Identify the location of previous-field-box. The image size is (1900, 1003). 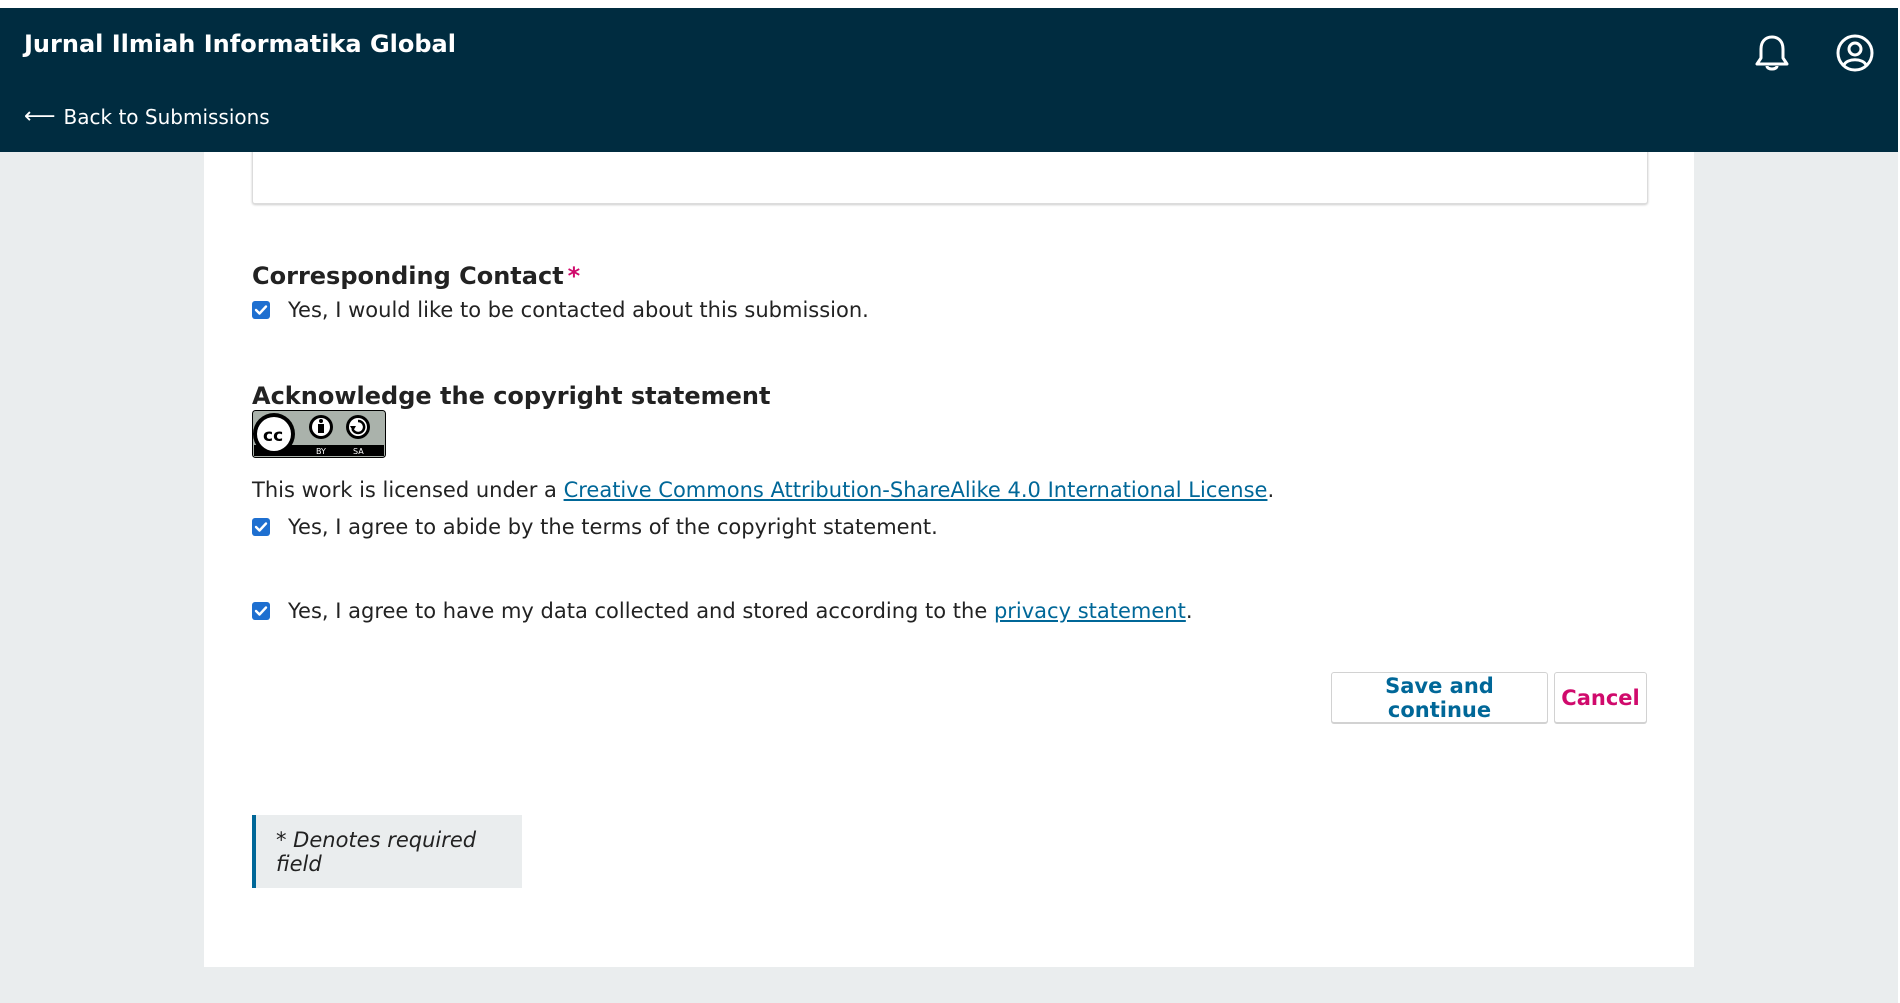
(950, 174).